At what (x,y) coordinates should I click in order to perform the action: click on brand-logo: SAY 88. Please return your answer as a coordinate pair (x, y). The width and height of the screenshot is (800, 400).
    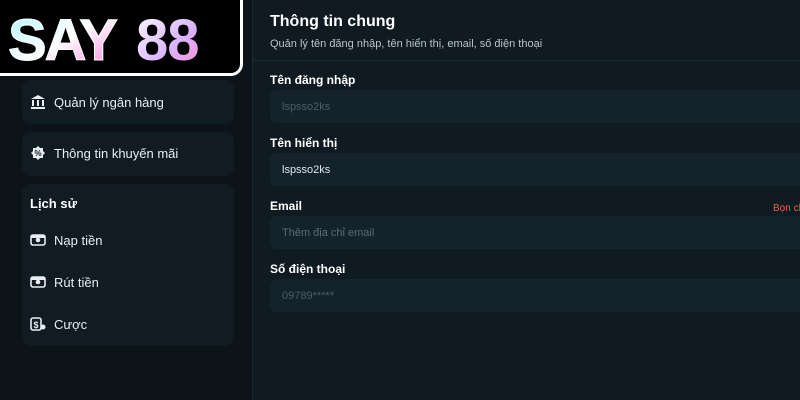
    Looking at the image, I should click on (121, 38).